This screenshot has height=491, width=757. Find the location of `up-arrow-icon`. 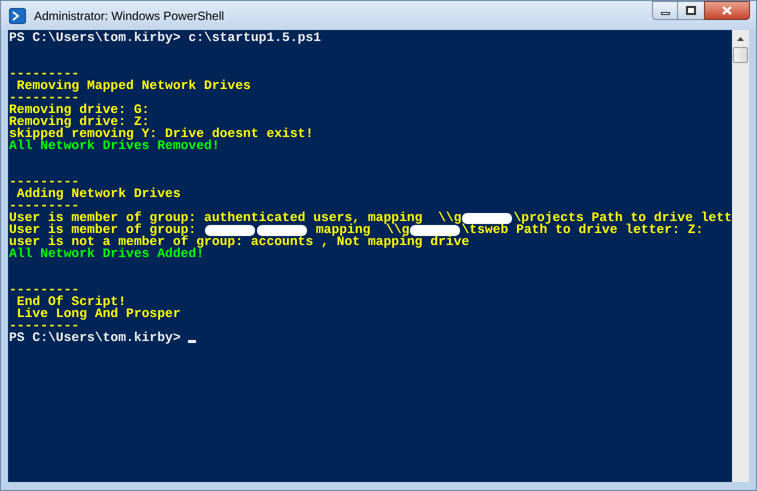

up-arrow-icon is located at coordinates (740, 38).